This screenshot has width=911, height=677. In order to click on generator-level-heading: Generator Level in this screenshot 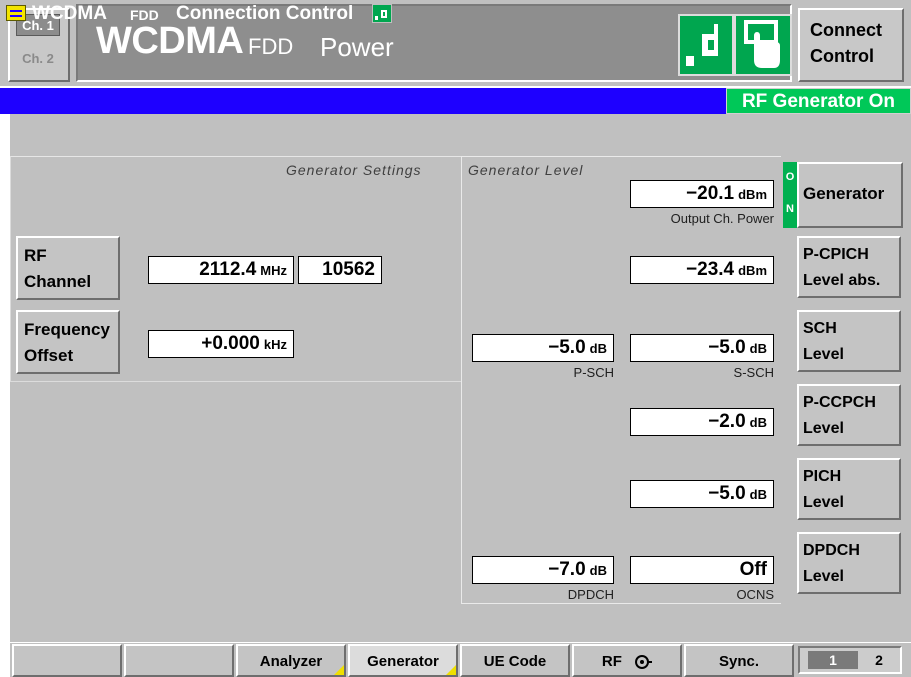, I will do `click(526, 170)`.